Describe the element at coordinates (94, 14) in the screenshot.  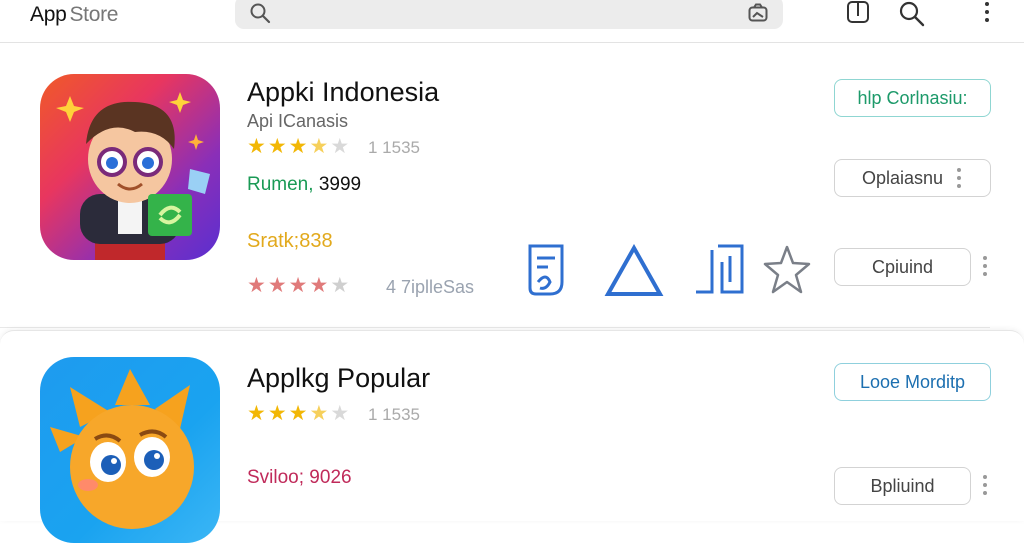
I see `brand-store-text: Store` at that location.